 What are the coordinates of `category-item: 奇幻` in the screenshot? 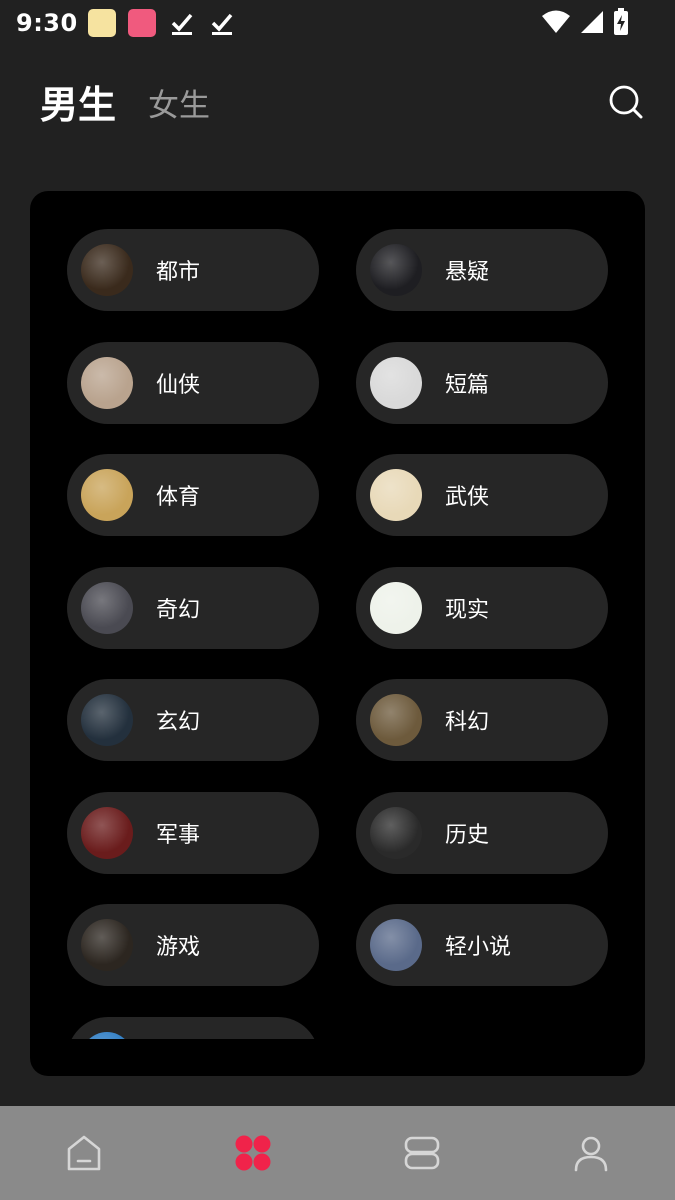 It's located at (193, 607).